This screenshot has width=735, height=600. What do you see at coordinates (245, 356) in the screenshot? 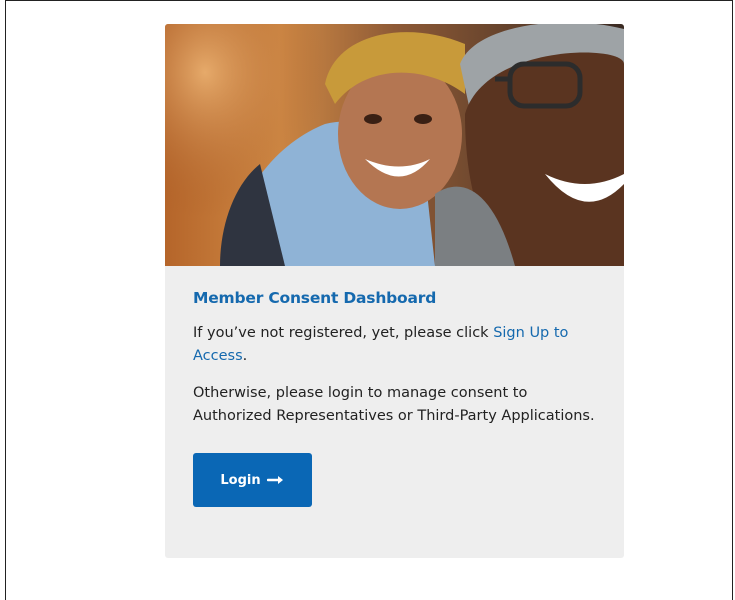
I see `intro-suffix: .` at bounding box center [245, 356].